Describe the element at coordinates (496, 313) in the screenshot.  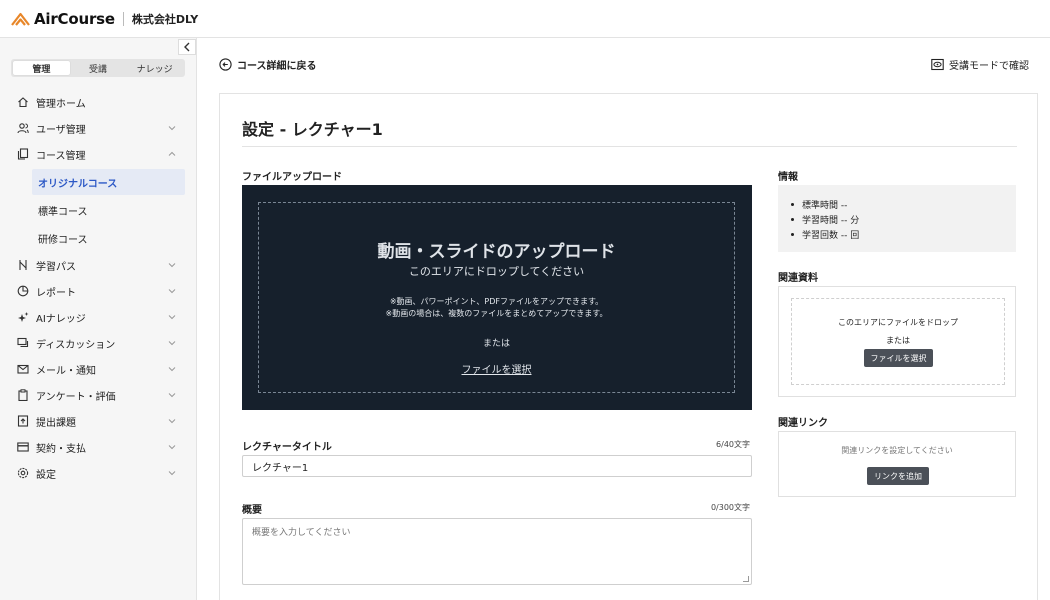
I see `dropzone-note-multiple: ※動画の場合は、複数のファイルをまとめてアップできます。` at that location.